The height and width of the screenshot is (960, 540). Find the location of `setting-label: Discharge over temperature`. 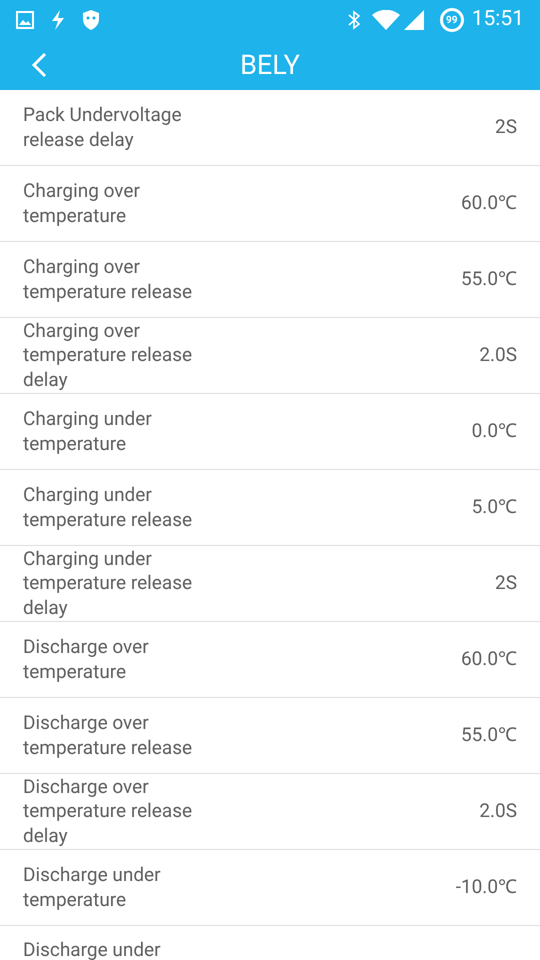

setting-label: Discharge over temperature is located at coordinates (86, 659).